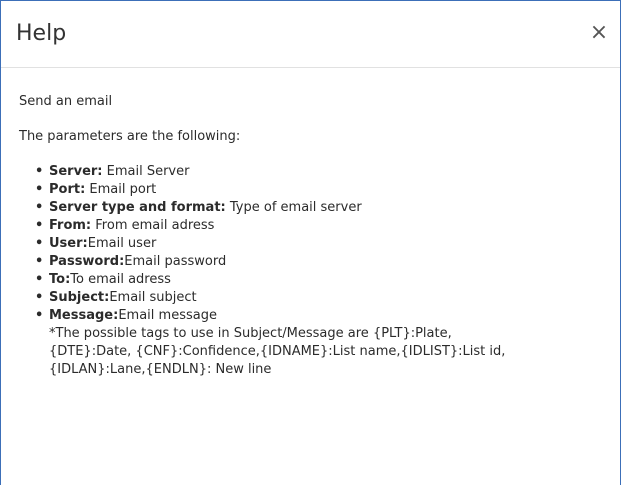 Image resolution: width=623 pixels, height=485 pixels. What do you see at coordinates (167, 315) in the screenshot?
I see `param-description: Email message` at bounding box center [167, 315].